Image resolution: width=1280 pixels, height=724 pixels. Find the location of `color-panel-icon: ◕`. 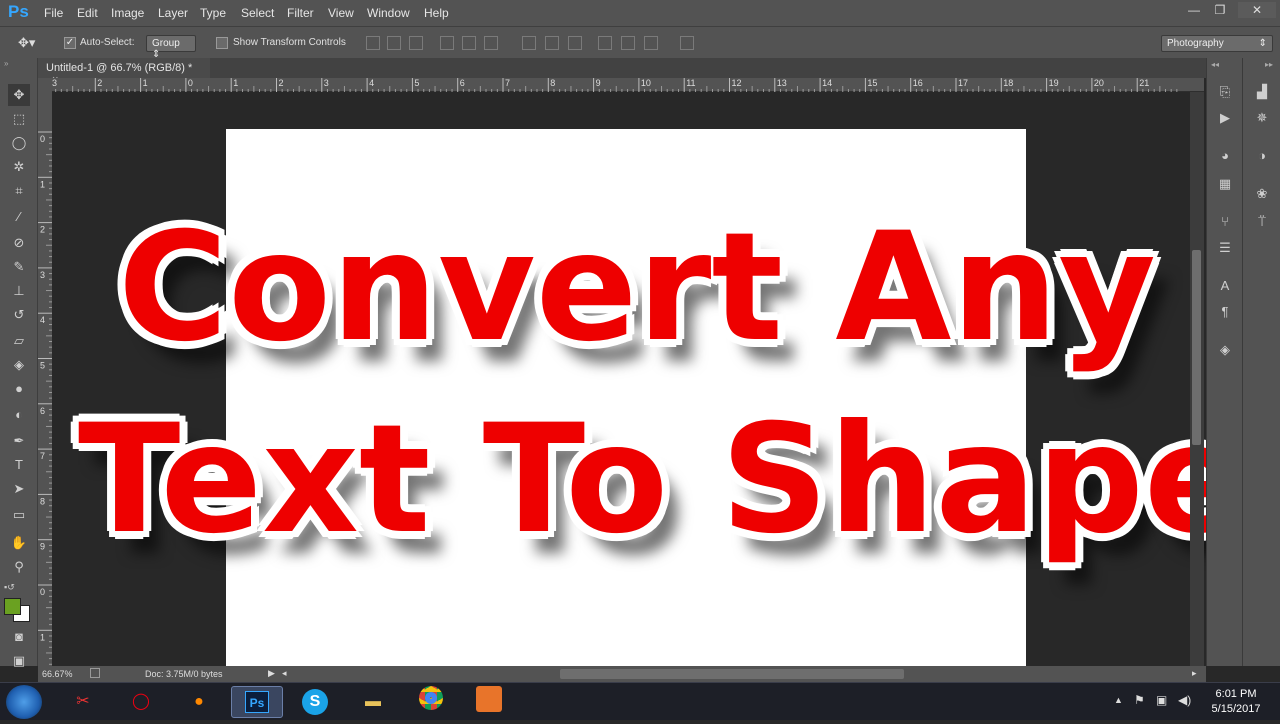

color-panel-icon: ◕ is located at coordinates (1225, 156).